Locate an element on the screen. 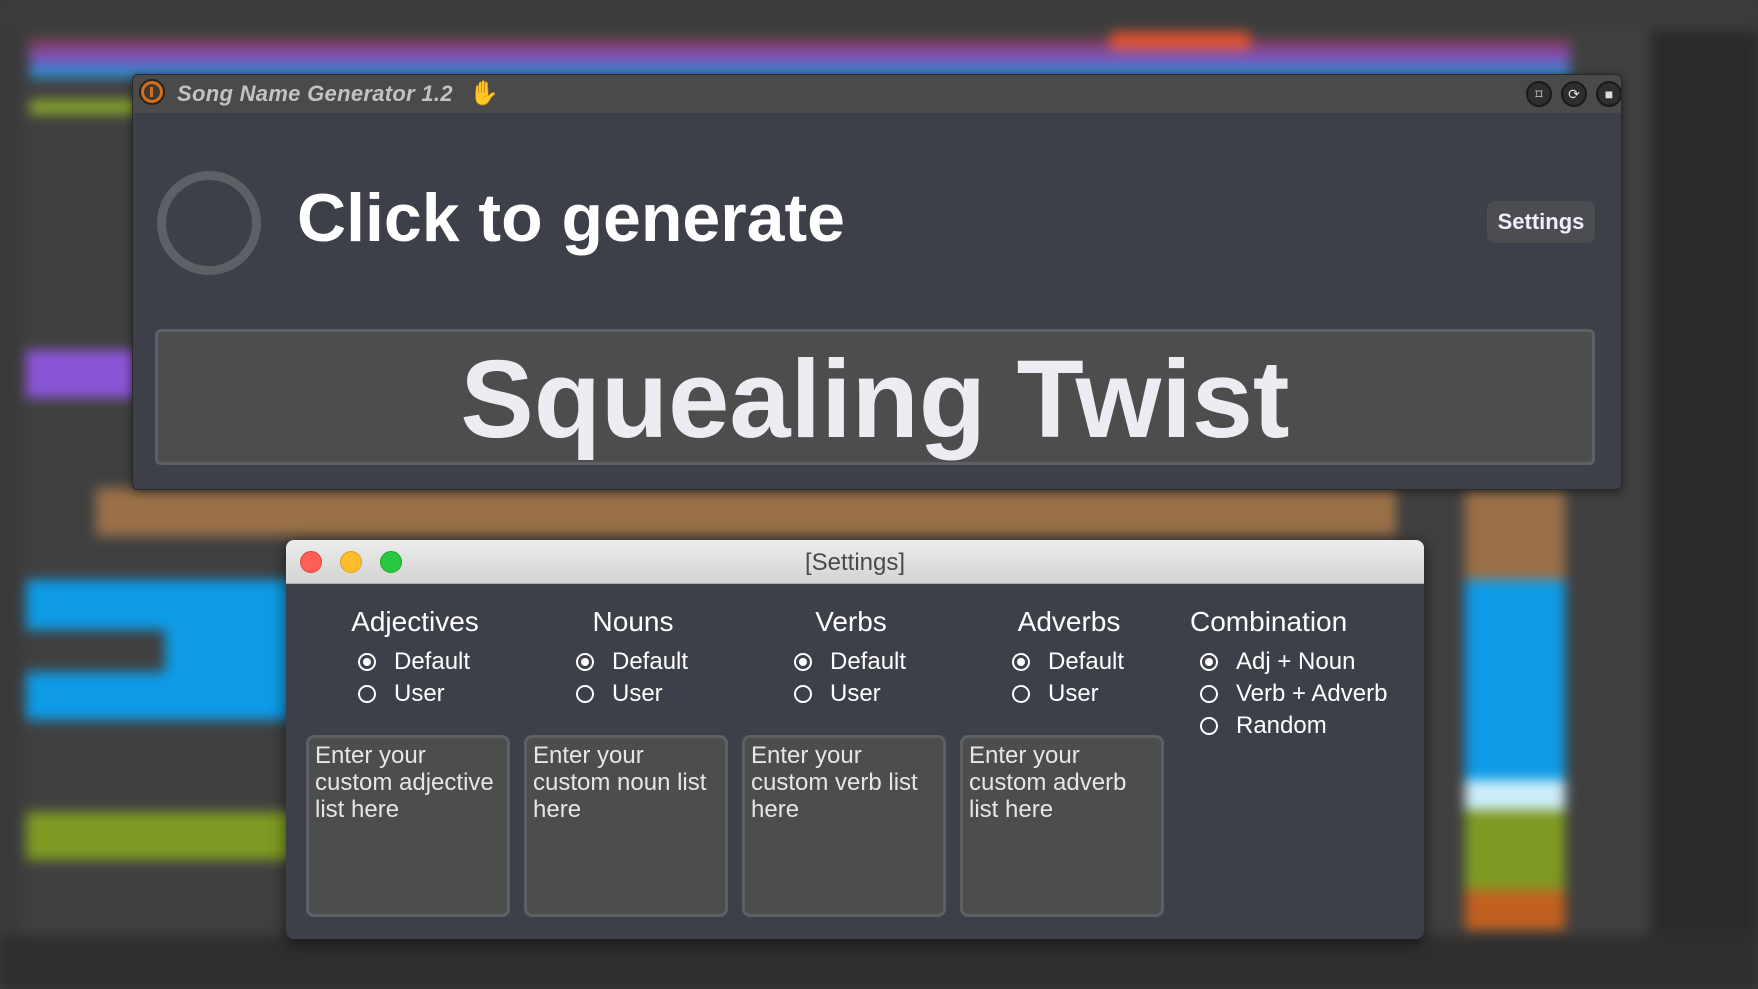 The image size is (1758, 989). radio-label: Random is located at coordinates (1281, 725).